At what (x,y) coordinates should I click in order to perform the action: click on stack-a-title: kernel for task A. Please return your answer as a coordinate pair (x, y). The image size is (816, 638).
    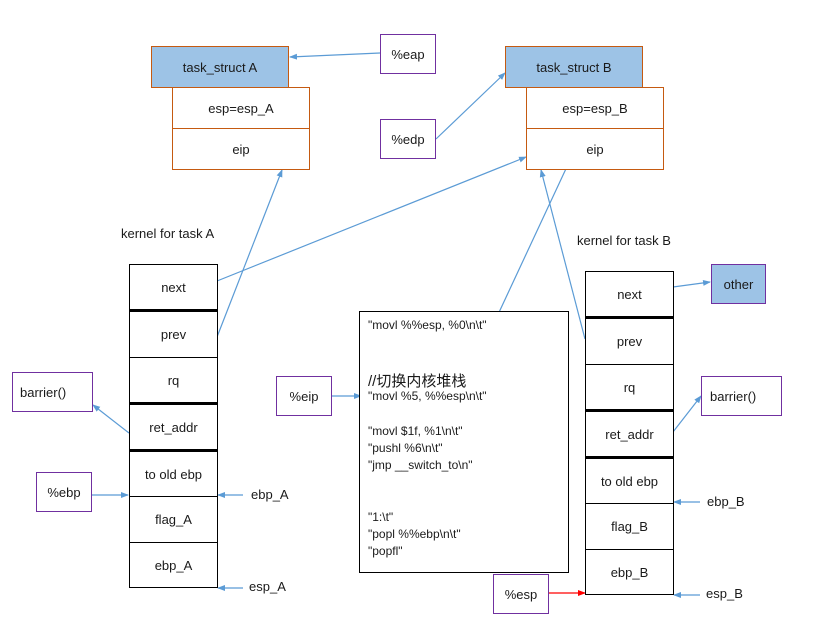
    Looking at the image, I should click on (168, 233).